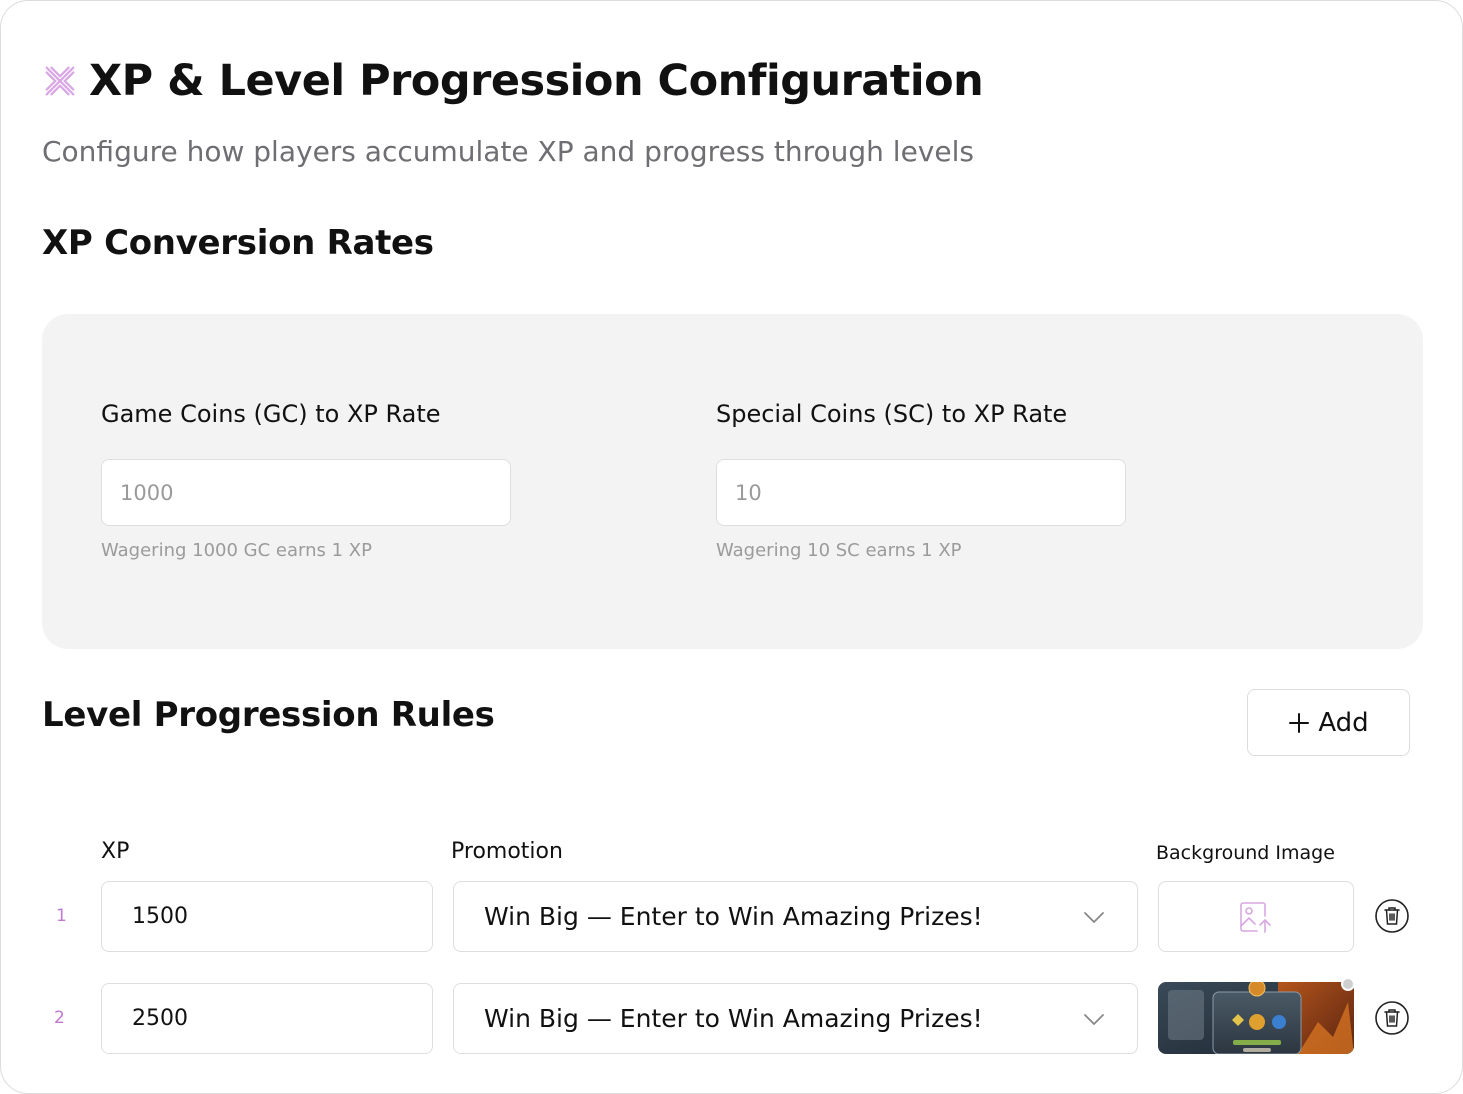 The height and width of the screenshot is (1094, 1463). I want to click on background-image-thumbnail, so click(1256, 1018).